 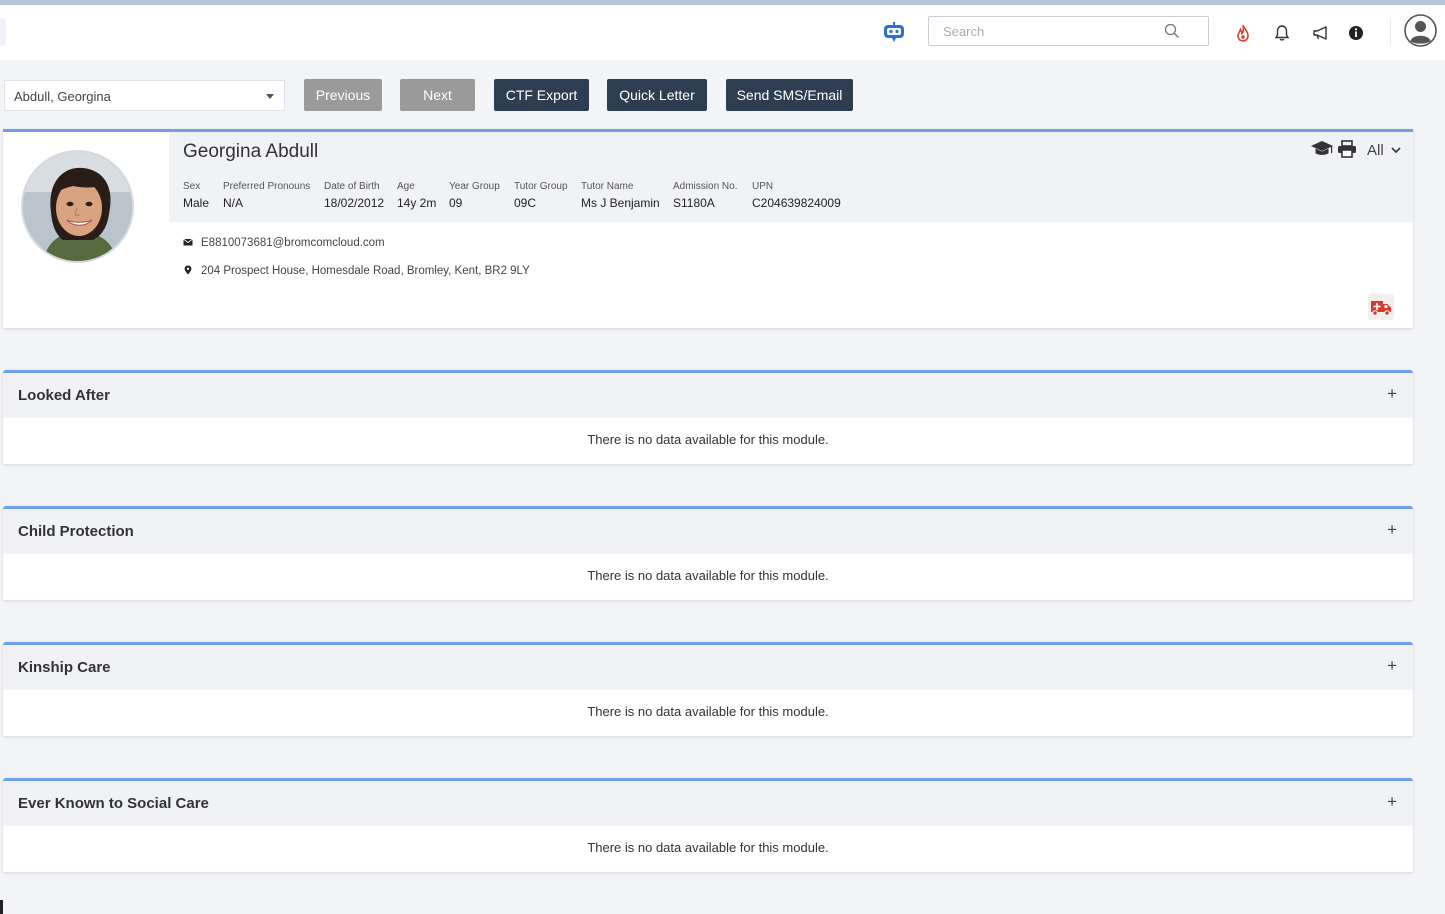 What do you see at coordinates (188, 242) in the screenshot?
I see `envelope-icon` at bounding box center [188, 242].